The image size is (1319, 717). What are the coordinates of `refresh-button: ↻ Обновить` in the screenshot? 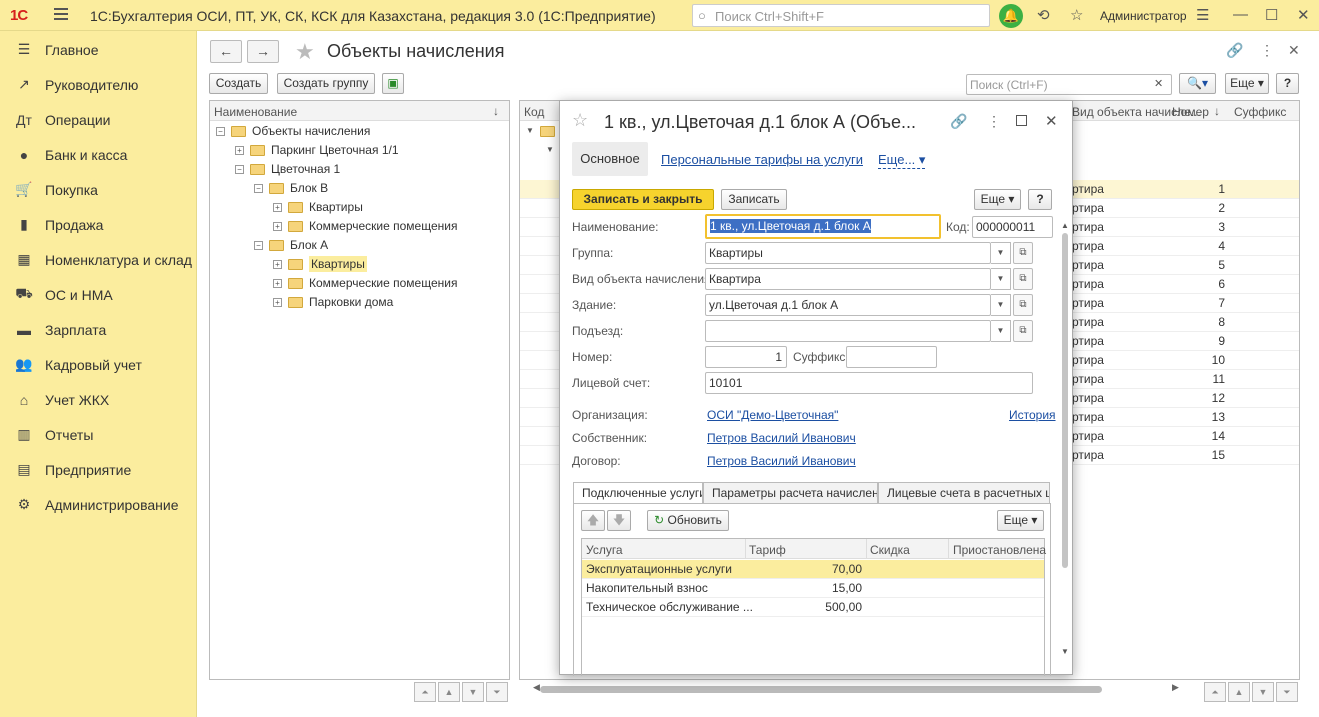 It's located at (688, 520).